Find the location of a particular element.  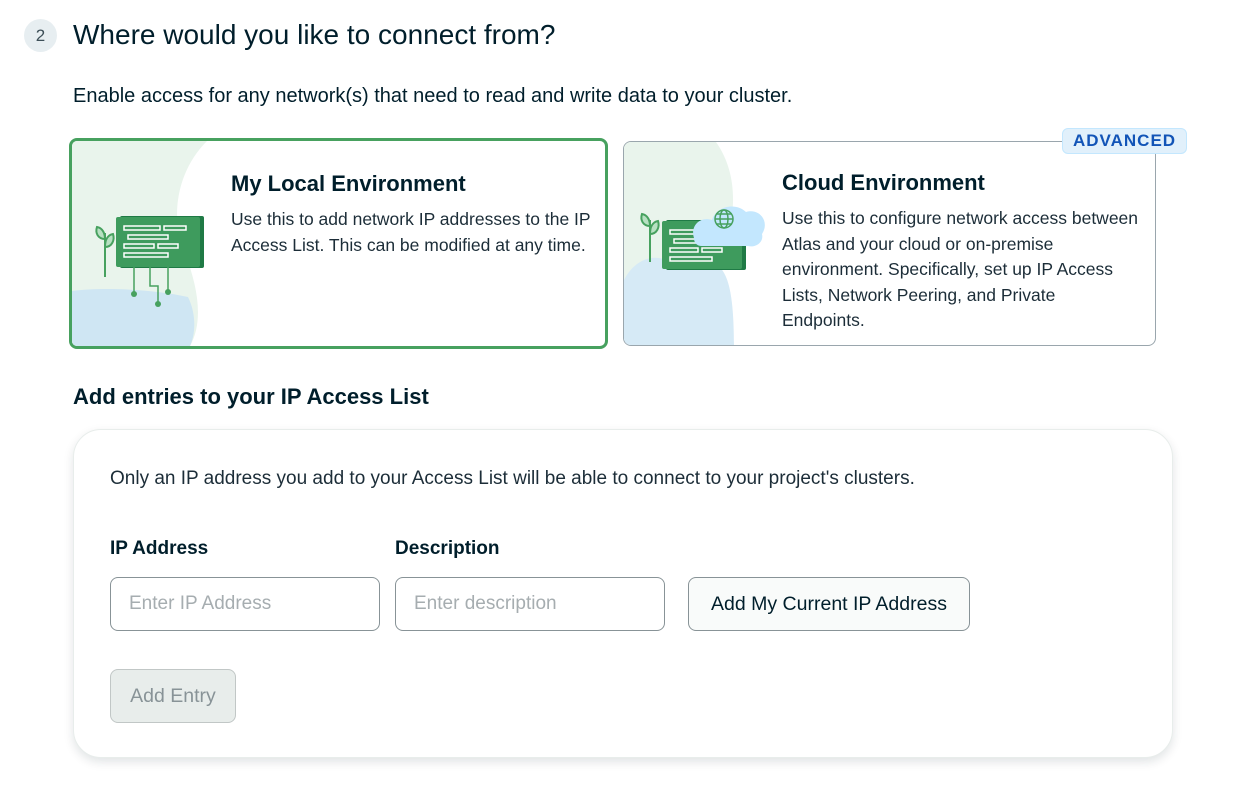

add-current-ip-button: Add My Current IP Address is located at coordinates (829, 604).